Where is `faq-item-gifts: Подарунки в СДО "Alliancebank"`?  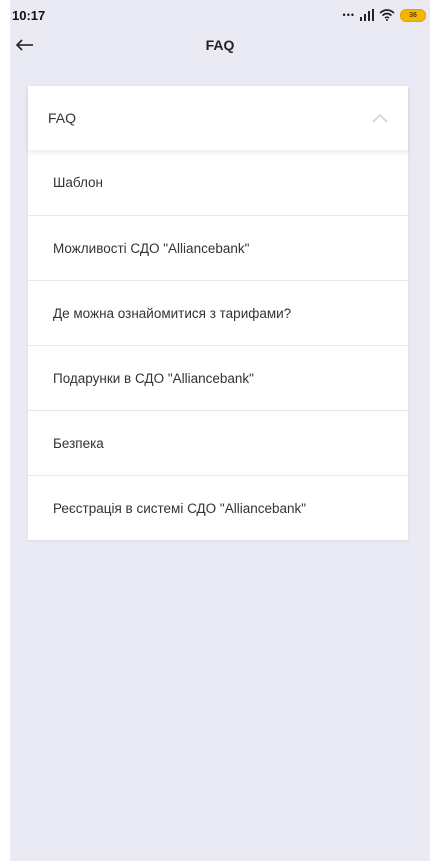 faq-item-gifts: Подарунки в СДО "Alliancebank" is located at coordinates (218, 377).